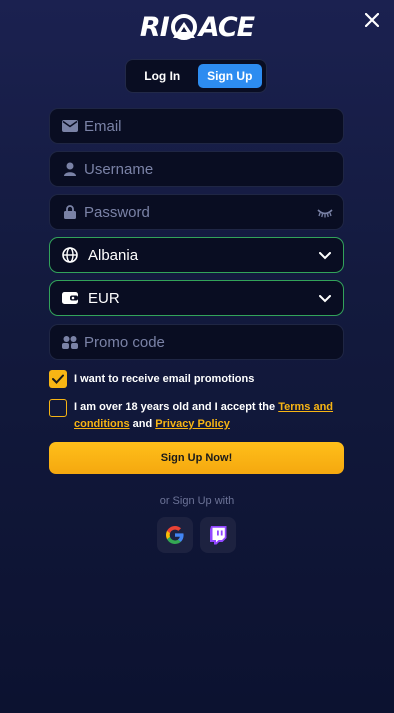 The height and width of the screenshot is (713, 394). Describe the element at coordinates (70, 212) in the screenshot. I see `lock-icon` at that location.